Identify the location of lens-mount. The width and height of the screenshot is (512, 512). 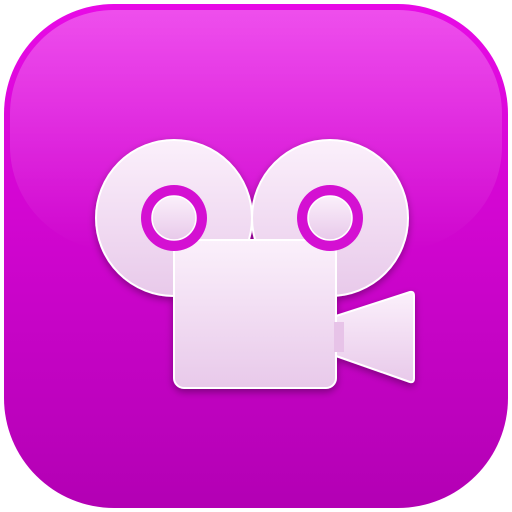
(339, 337).